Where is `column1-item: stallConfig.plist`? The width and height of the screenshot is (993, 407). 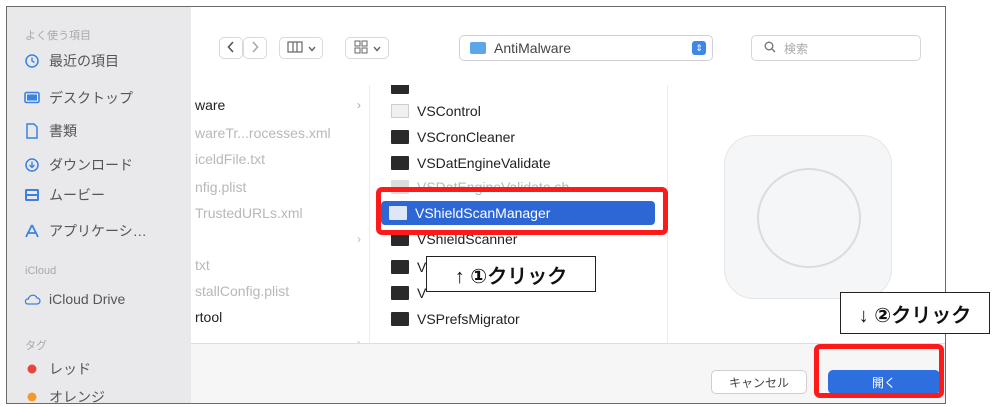
column1-item: stallConfig.plist is located at coordinates (280, 291).